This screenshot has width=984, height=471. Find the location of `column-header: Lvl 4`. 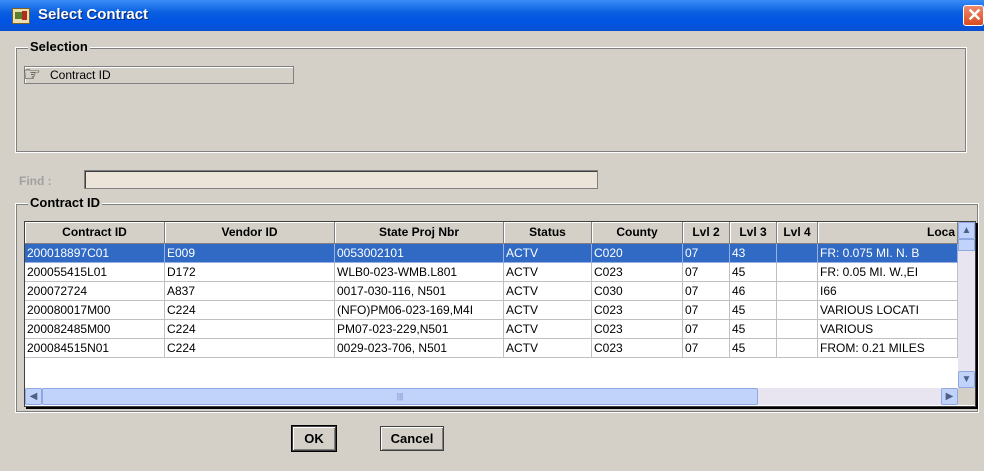

column-header: Lvl 4 is located at coordinates (797, 233).